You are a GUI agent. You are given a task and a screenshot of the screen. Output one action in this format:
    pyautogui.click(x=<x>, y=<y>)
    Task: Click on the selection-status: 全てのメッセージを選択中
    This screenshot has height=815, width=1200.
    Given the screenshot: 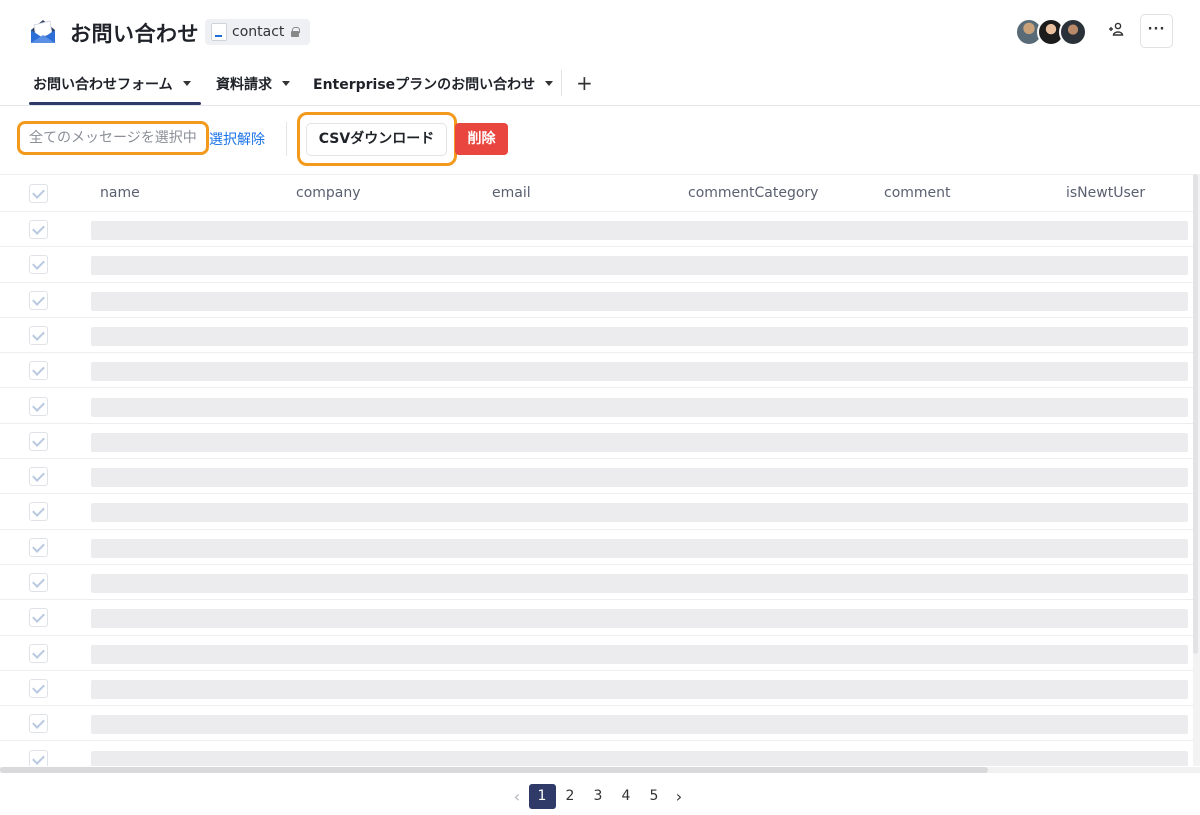 What is the action you would take?
    pyautogui.click(x=113, y=138)
    